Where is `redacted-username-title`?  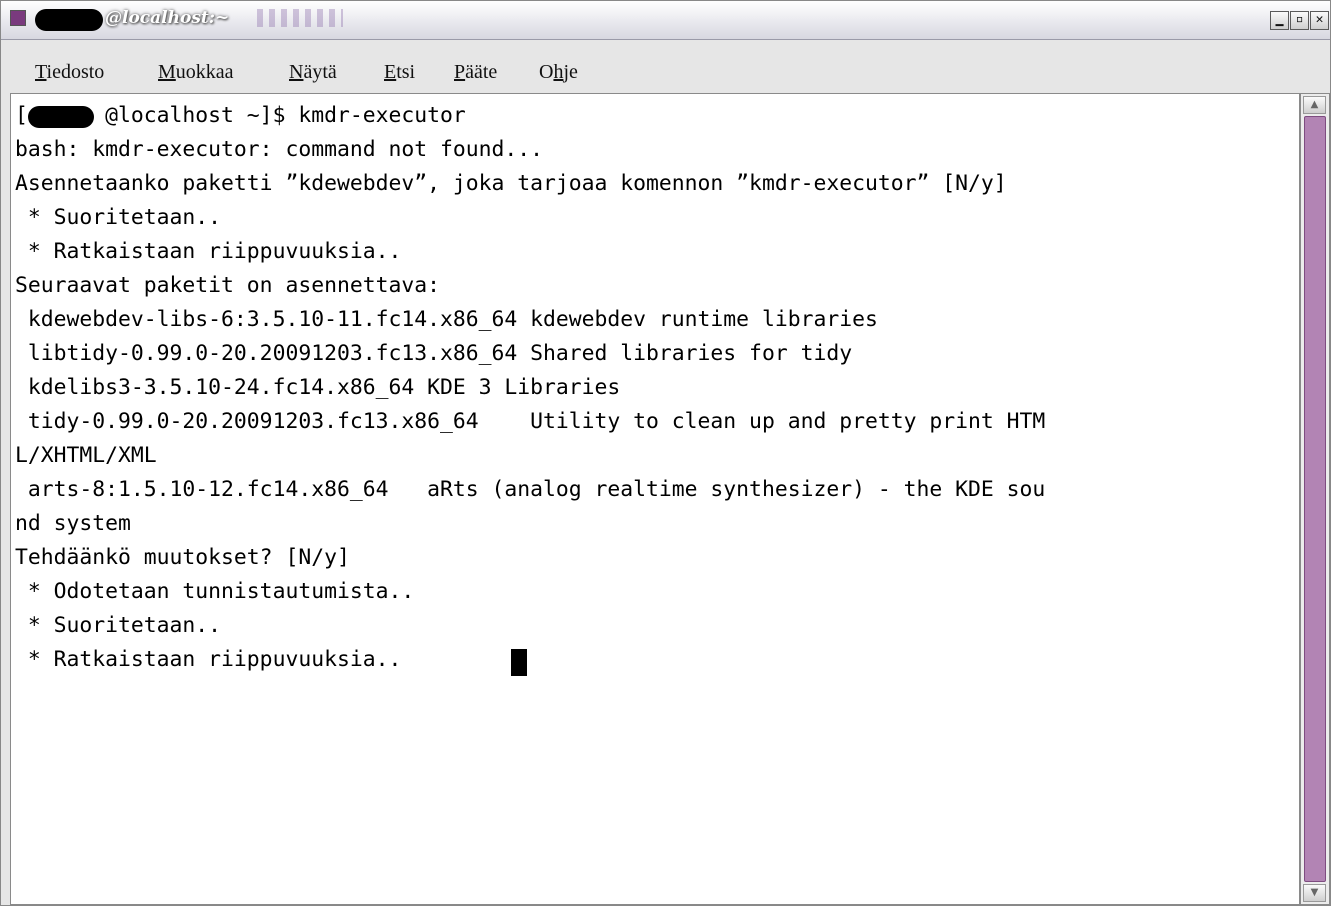
redacted-username-title is located at coordinates (69, 20).